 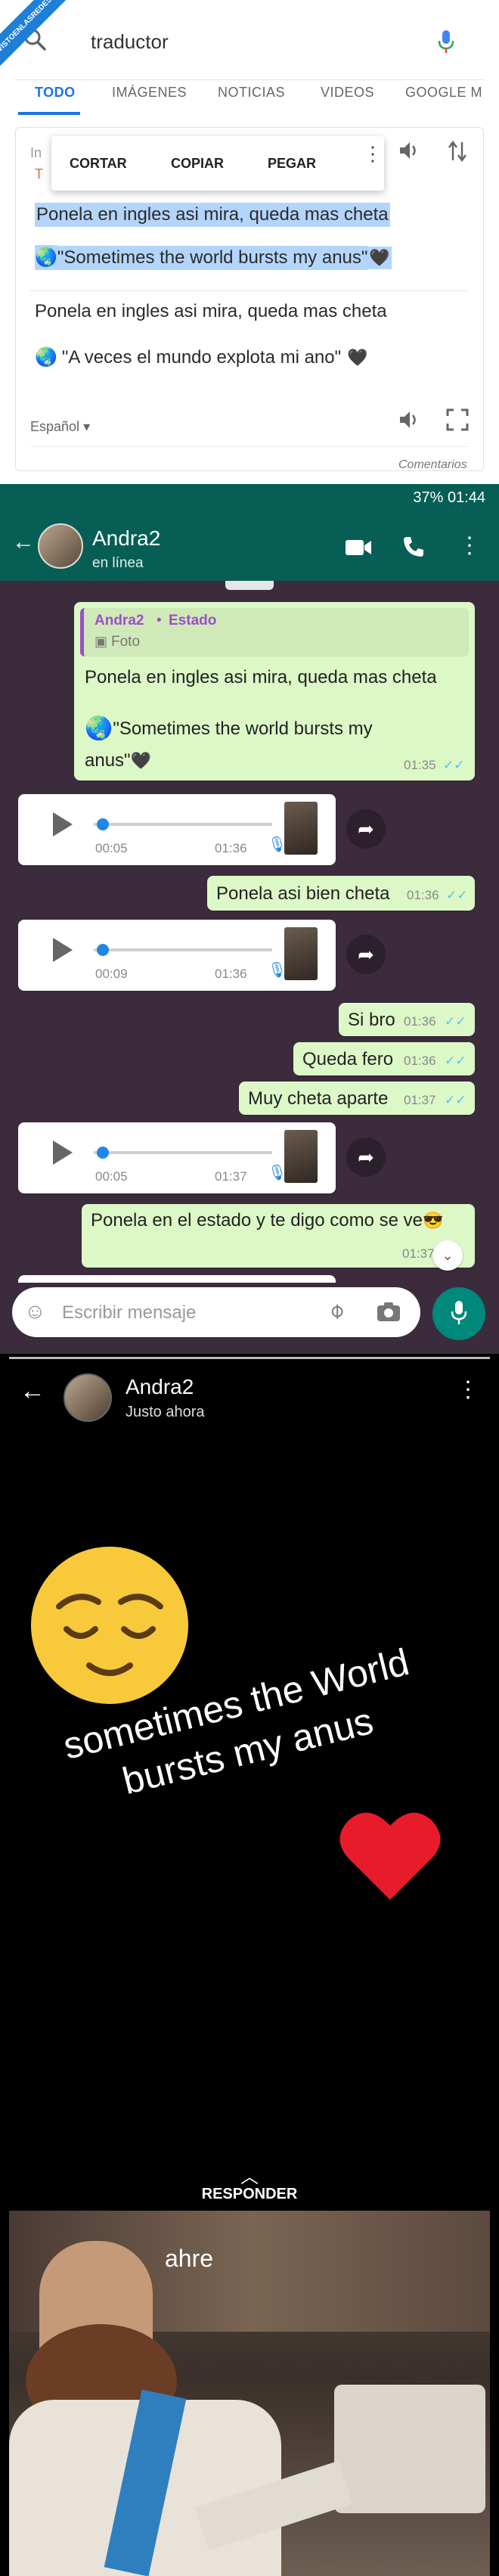 What do you see at coordinates (55, 93) in the screenshot?
I see `tab-todo: TODO` at bounding box center [55, 93].